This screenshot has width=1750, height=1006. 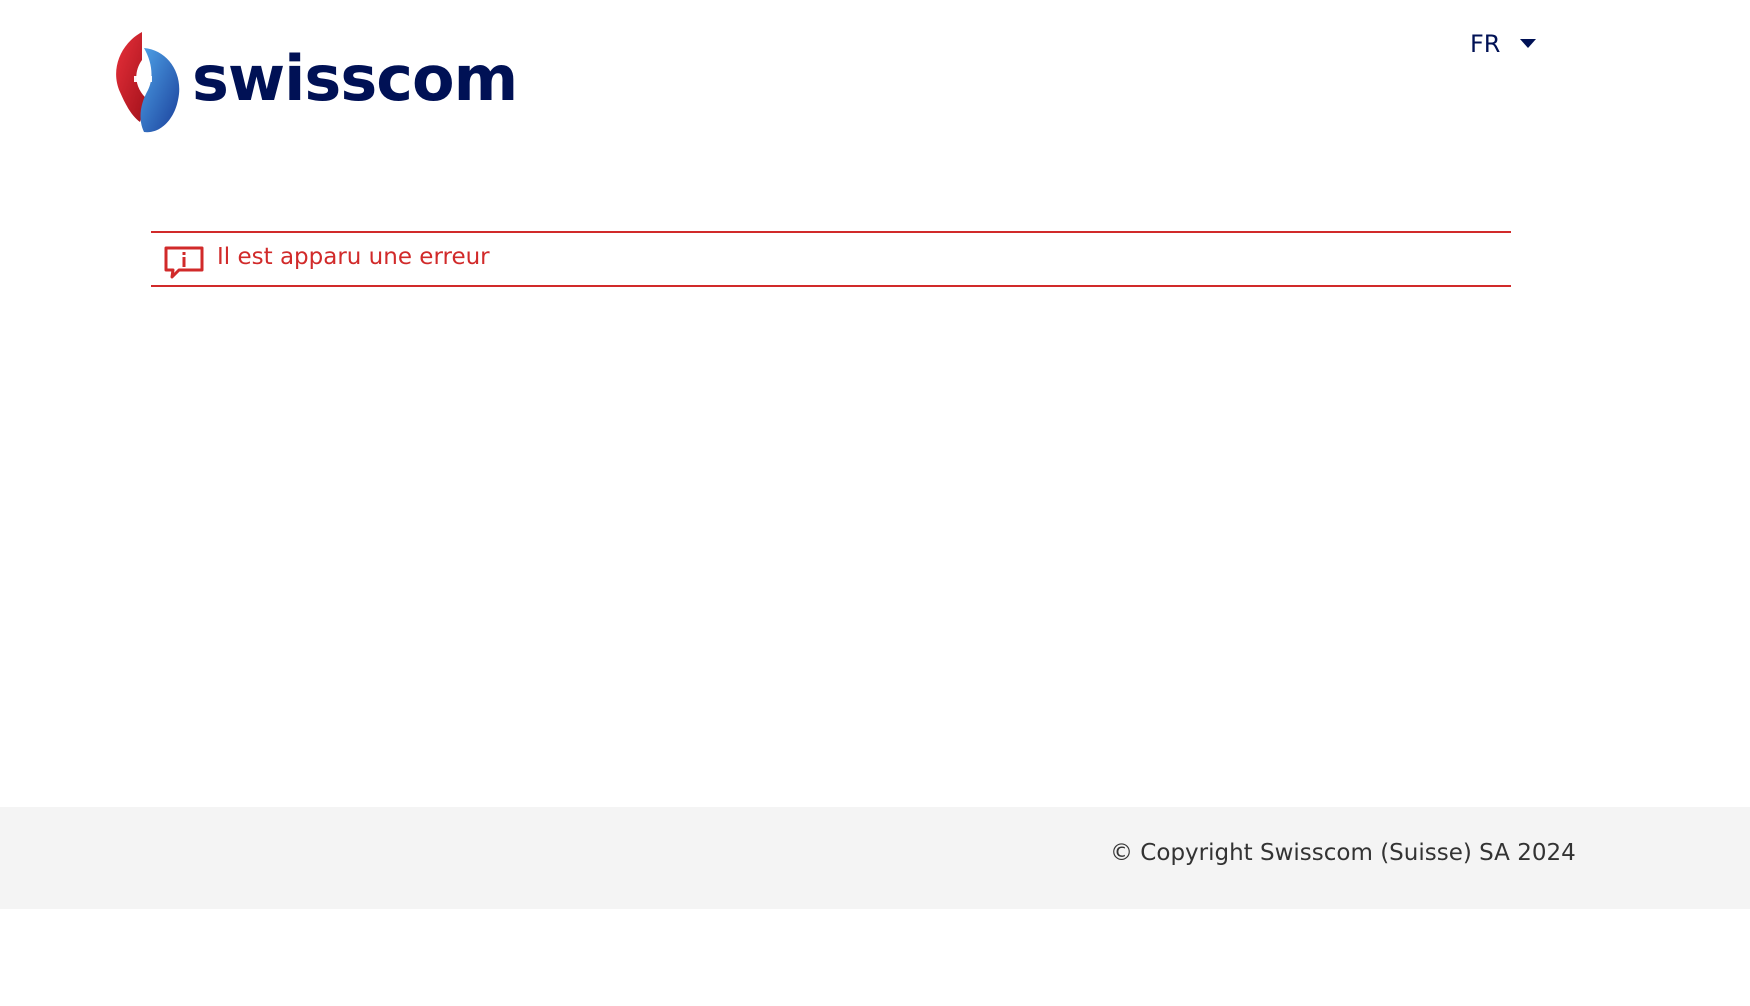 I want to click on logo-wordmark: swisscom, so click(x=355, y=78).